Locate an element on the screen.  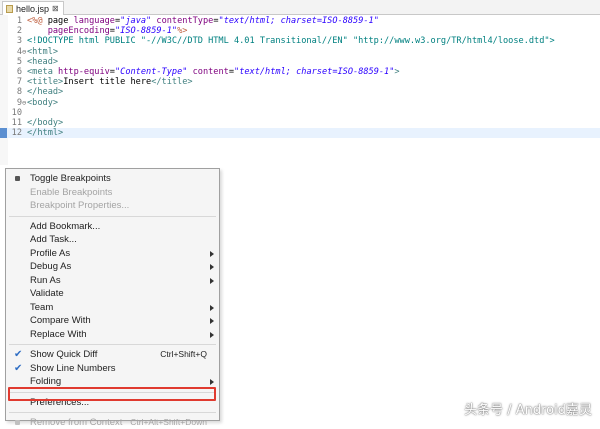
preferences-highlight-box is located at coordinates (112, 394).